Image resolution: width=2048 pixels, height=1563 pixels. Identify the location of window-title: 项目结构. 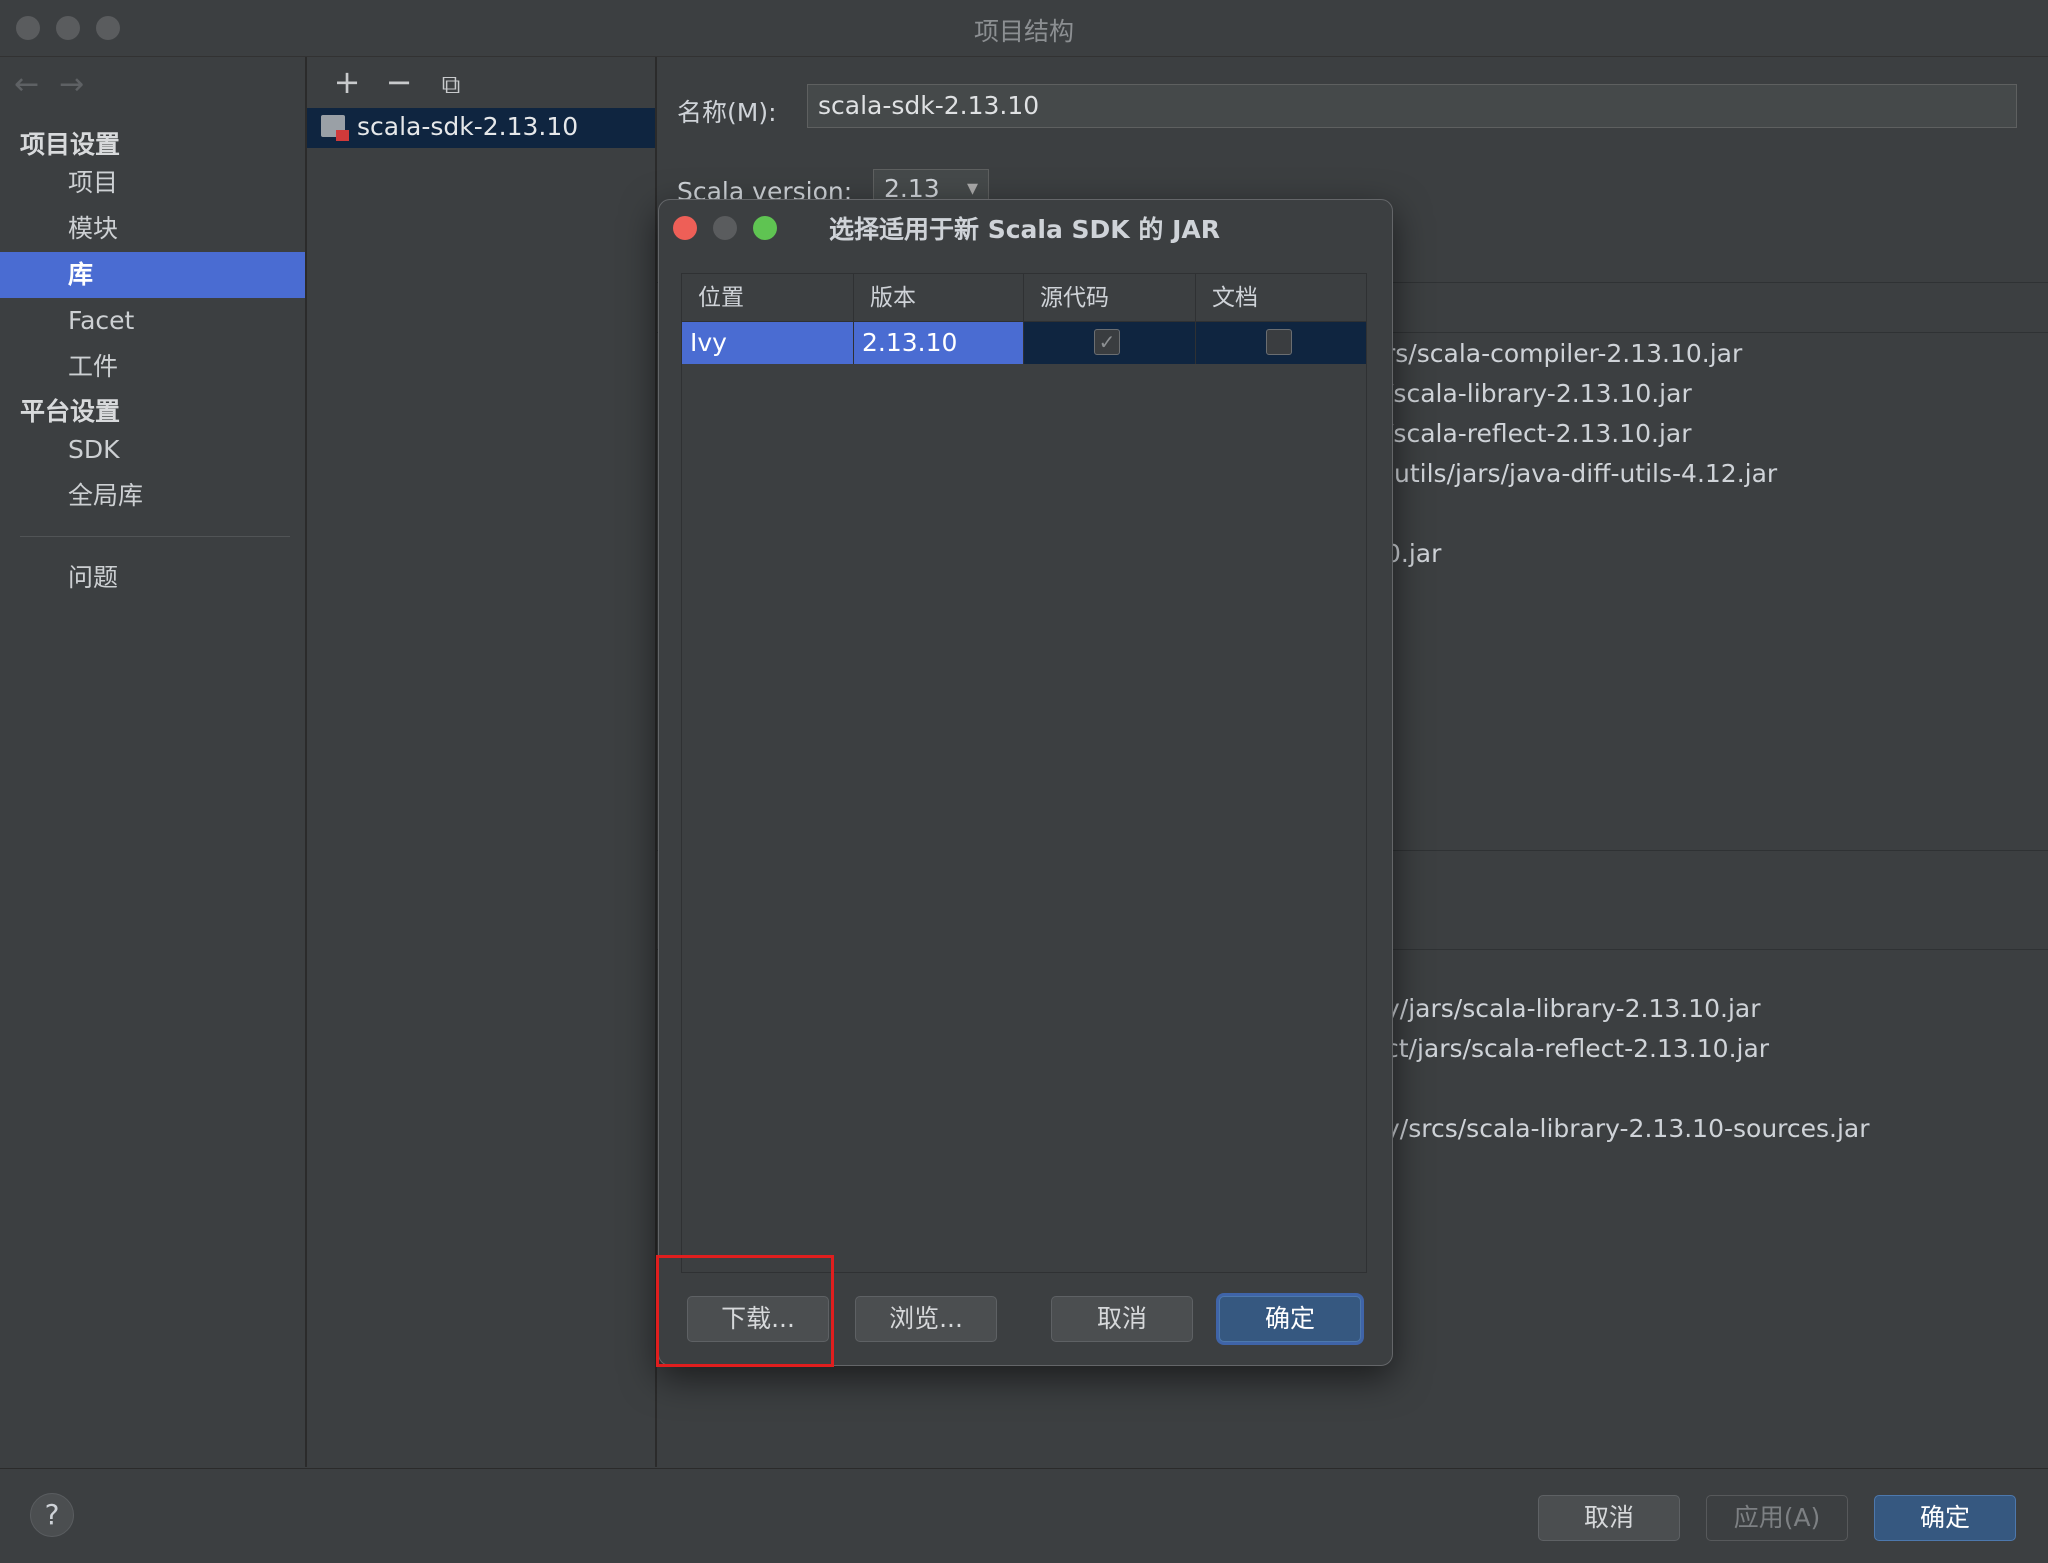
(1023, 31).